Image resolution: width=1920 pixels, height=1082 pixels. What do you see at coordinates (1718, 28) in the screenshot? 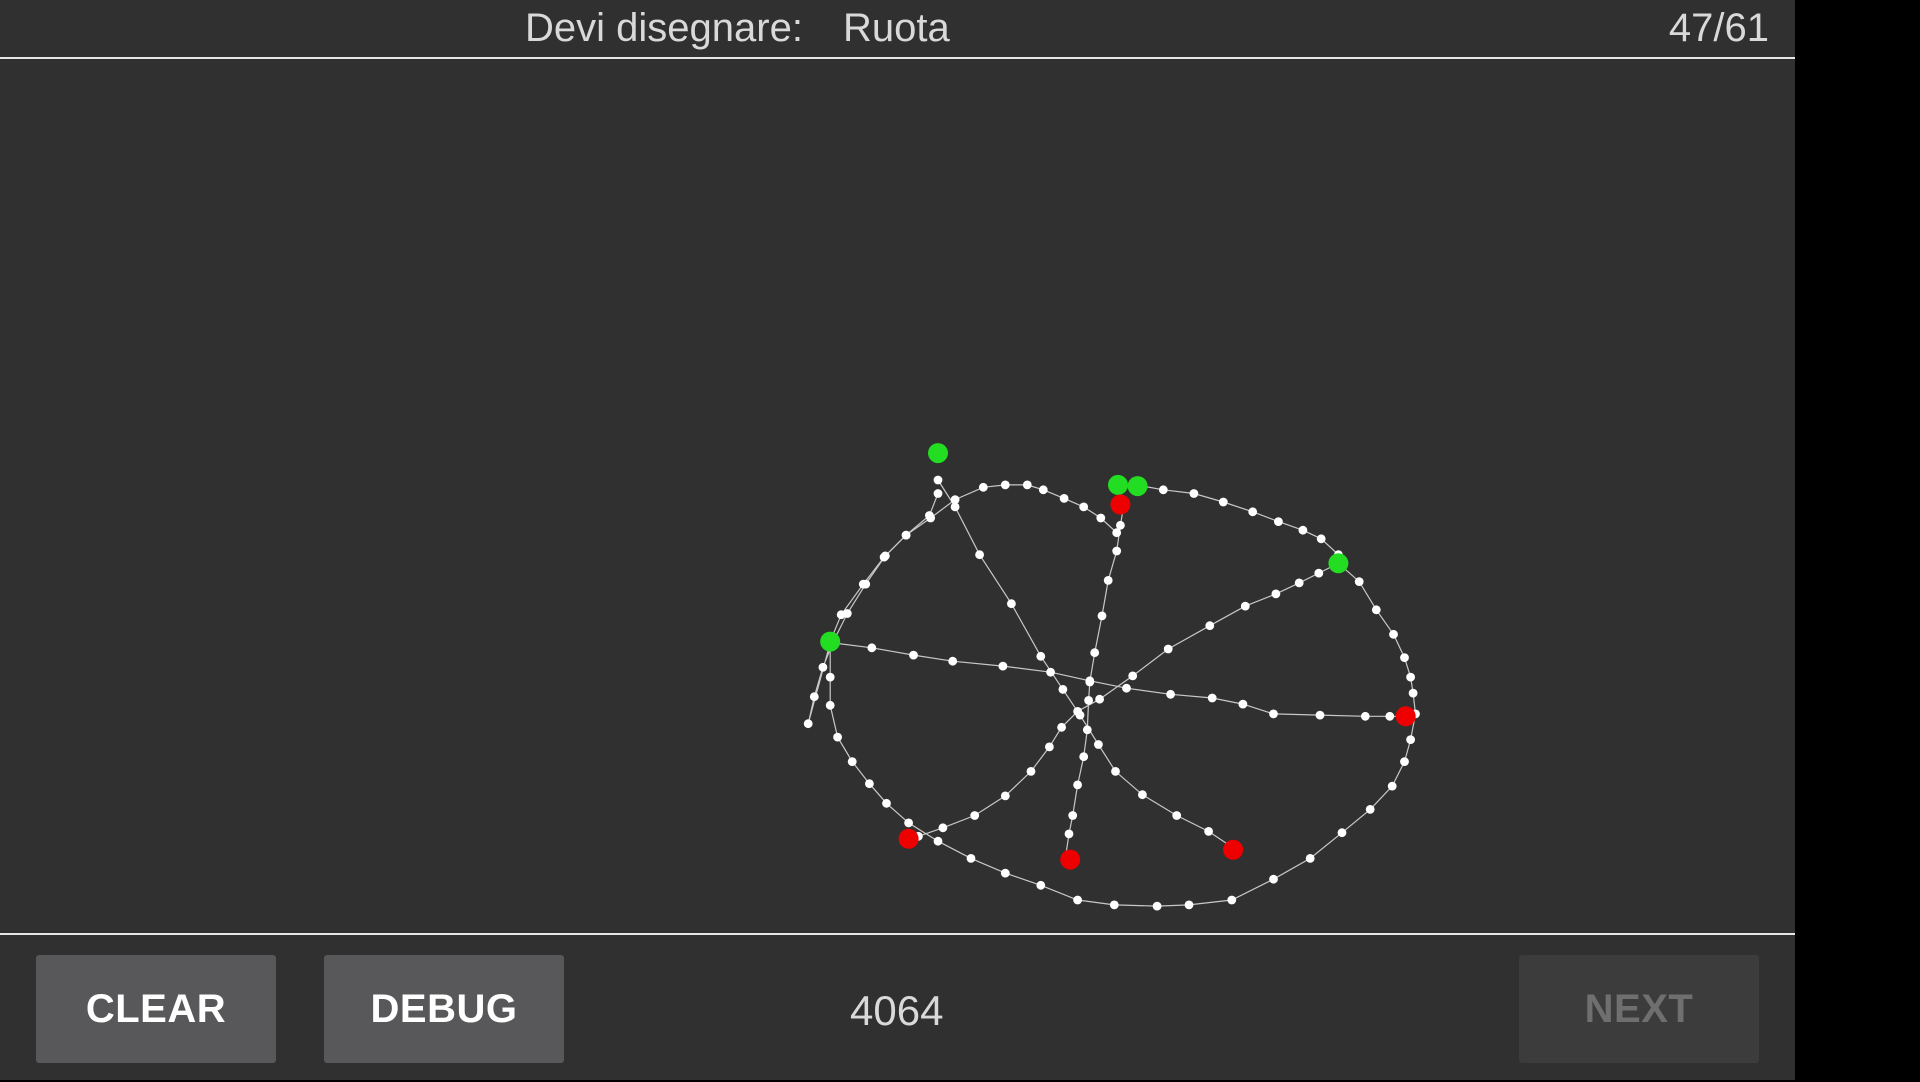
I see `progress-counter: 47/61` at bounding box center [1718, 28].